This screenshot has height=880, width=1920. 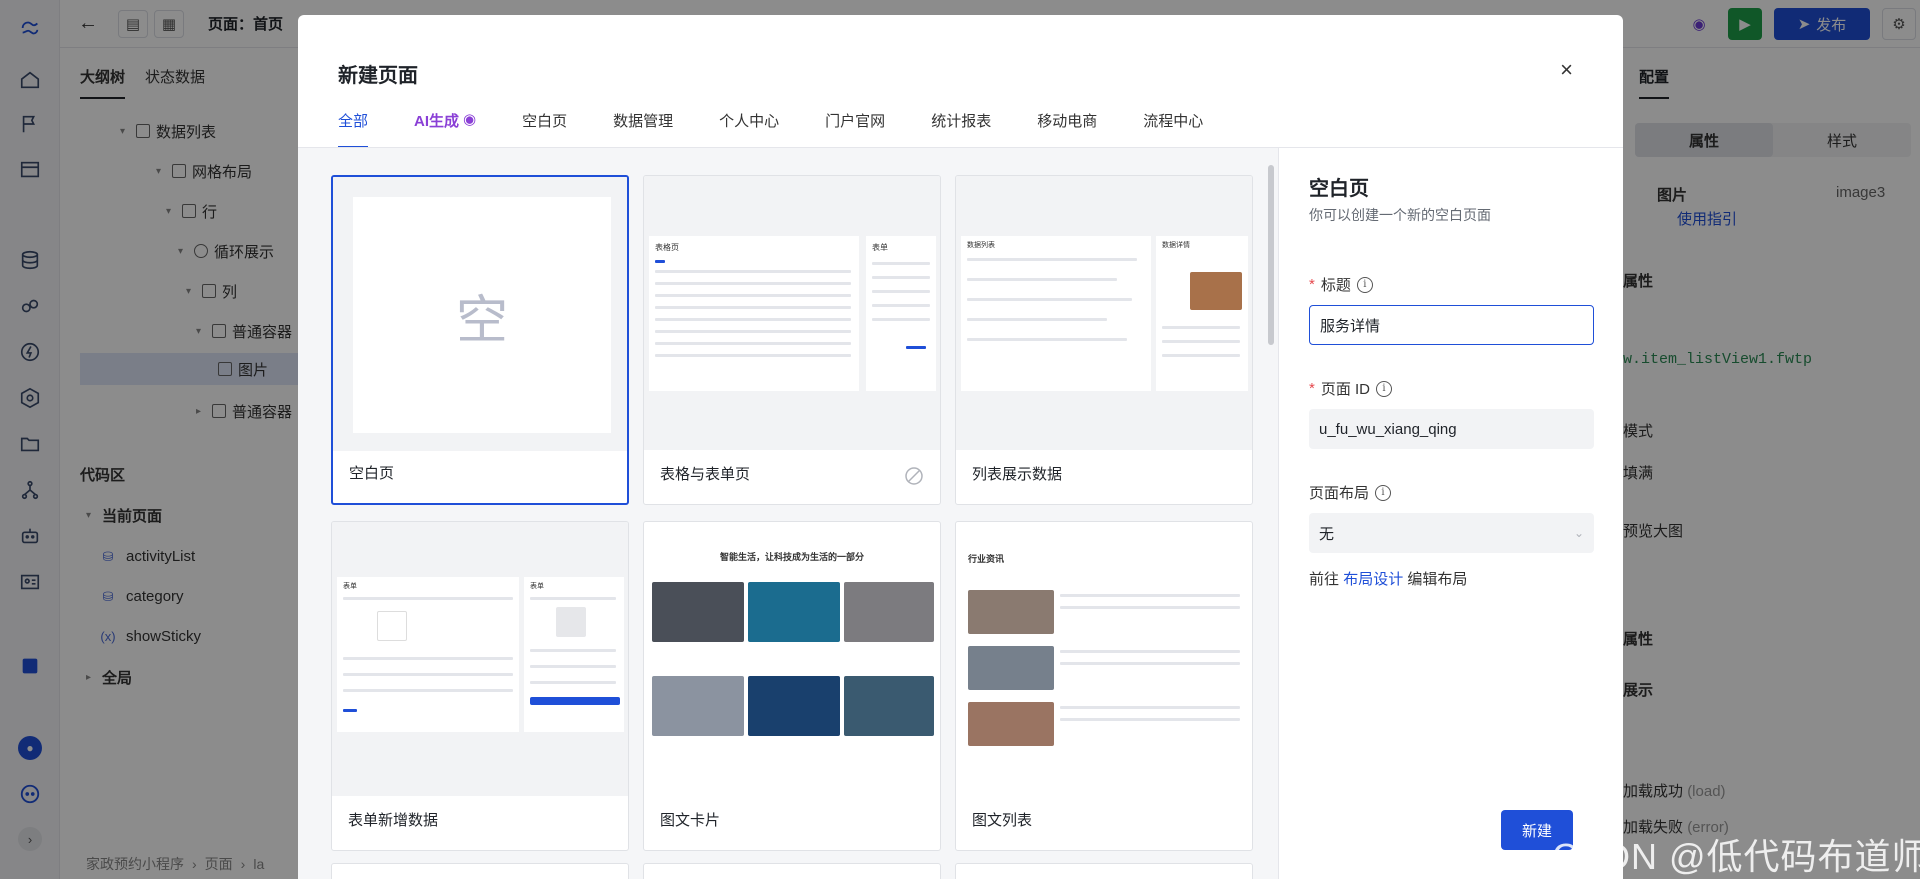 What do you see at coordinates (371, 472) in the screenshot?
I see `card-label: 空白页` at bounding box center [371, 472].